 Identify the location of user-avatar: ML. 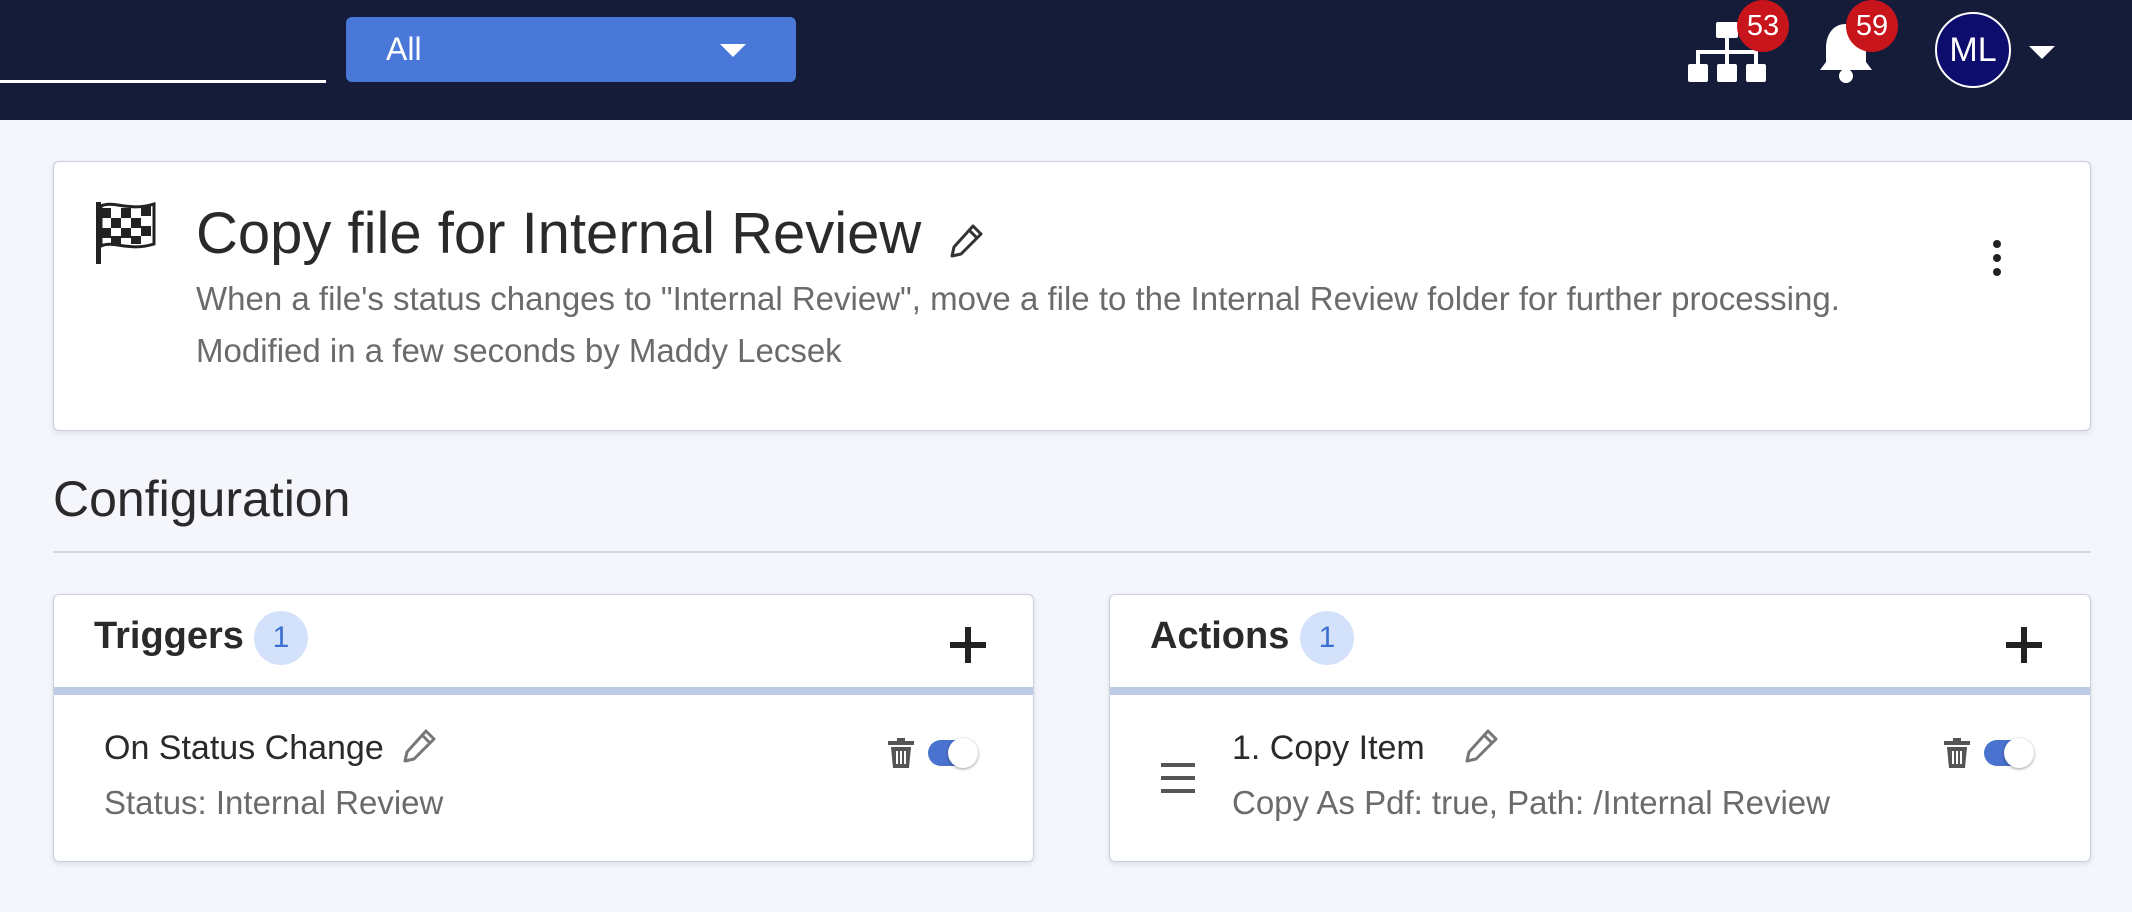
(1973, 50).